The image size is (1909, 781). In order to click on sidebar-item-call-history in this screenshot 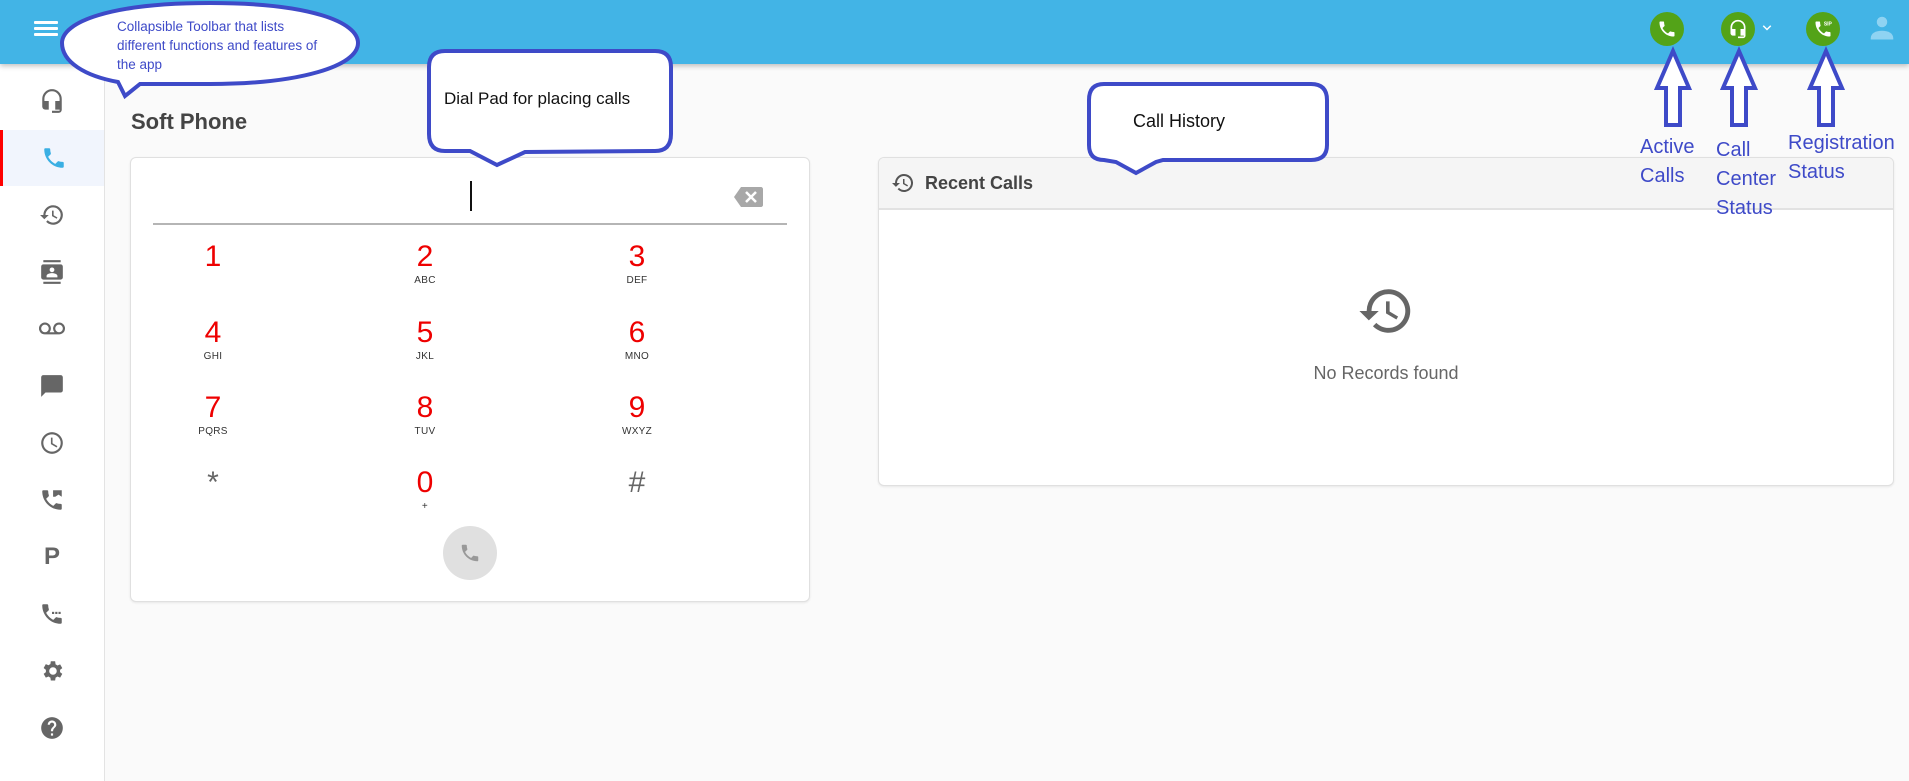, I will do `click(52, 215)`.